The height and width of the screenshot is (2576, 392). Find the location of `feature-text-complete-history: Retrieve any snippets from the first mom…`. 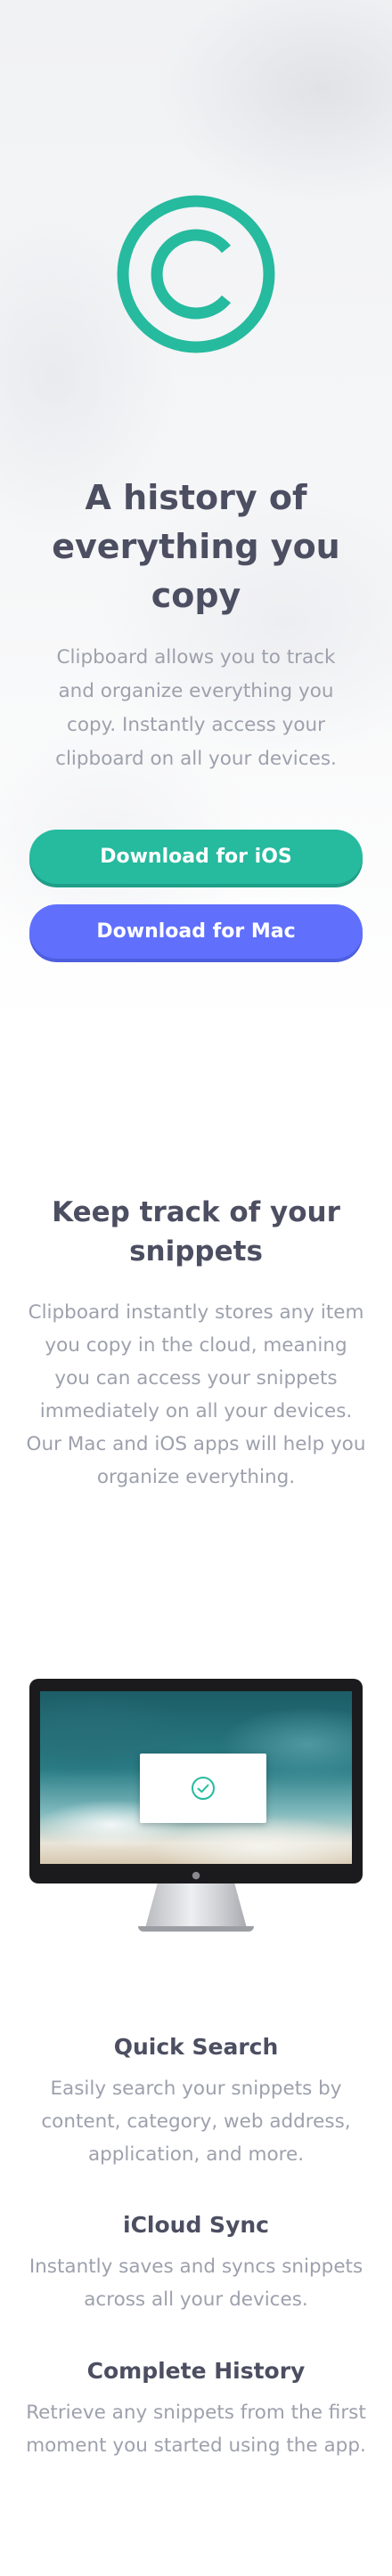

feature-text-complete-history: Retrieve any snippets from the first mom… is located at coordinates (196, 2429).